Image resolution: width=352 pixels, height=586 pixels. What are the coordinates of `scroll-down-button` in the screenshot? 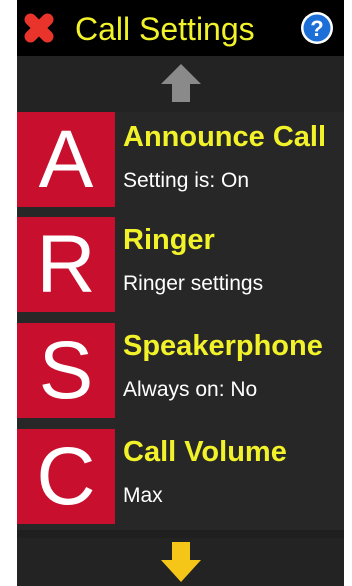 It's located at (180, 562).